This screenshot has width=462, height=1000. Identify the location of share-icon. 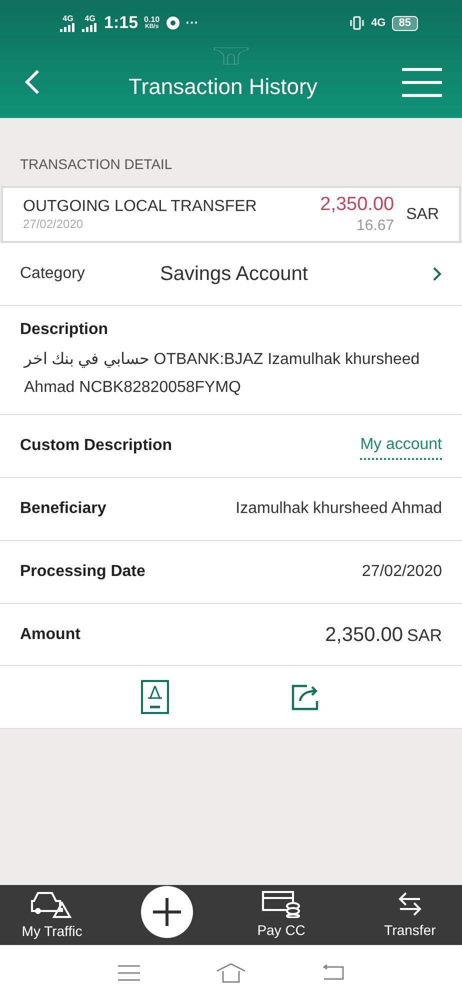
(306, 697).